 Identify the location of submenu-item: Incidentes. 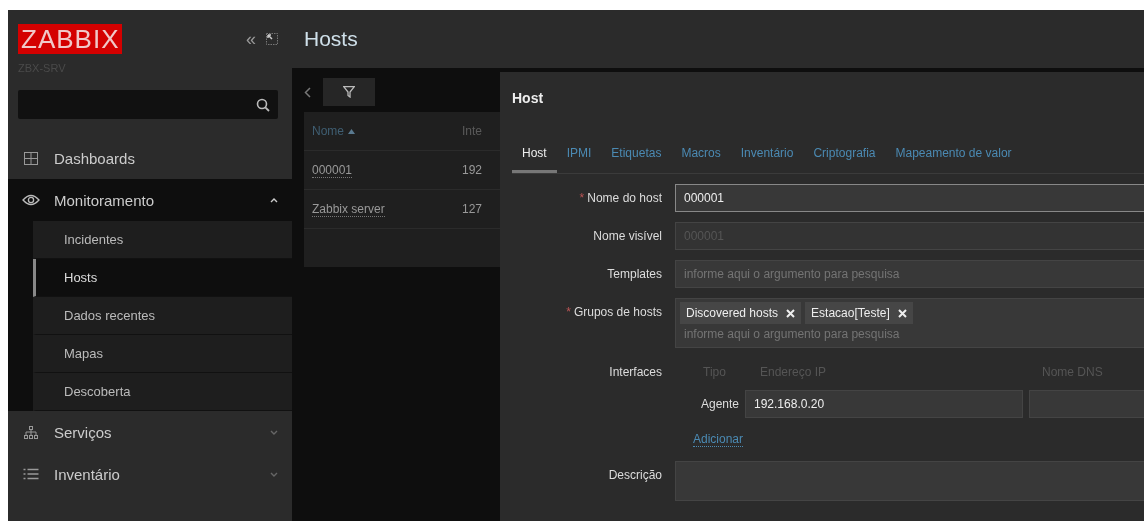
(162, 240).